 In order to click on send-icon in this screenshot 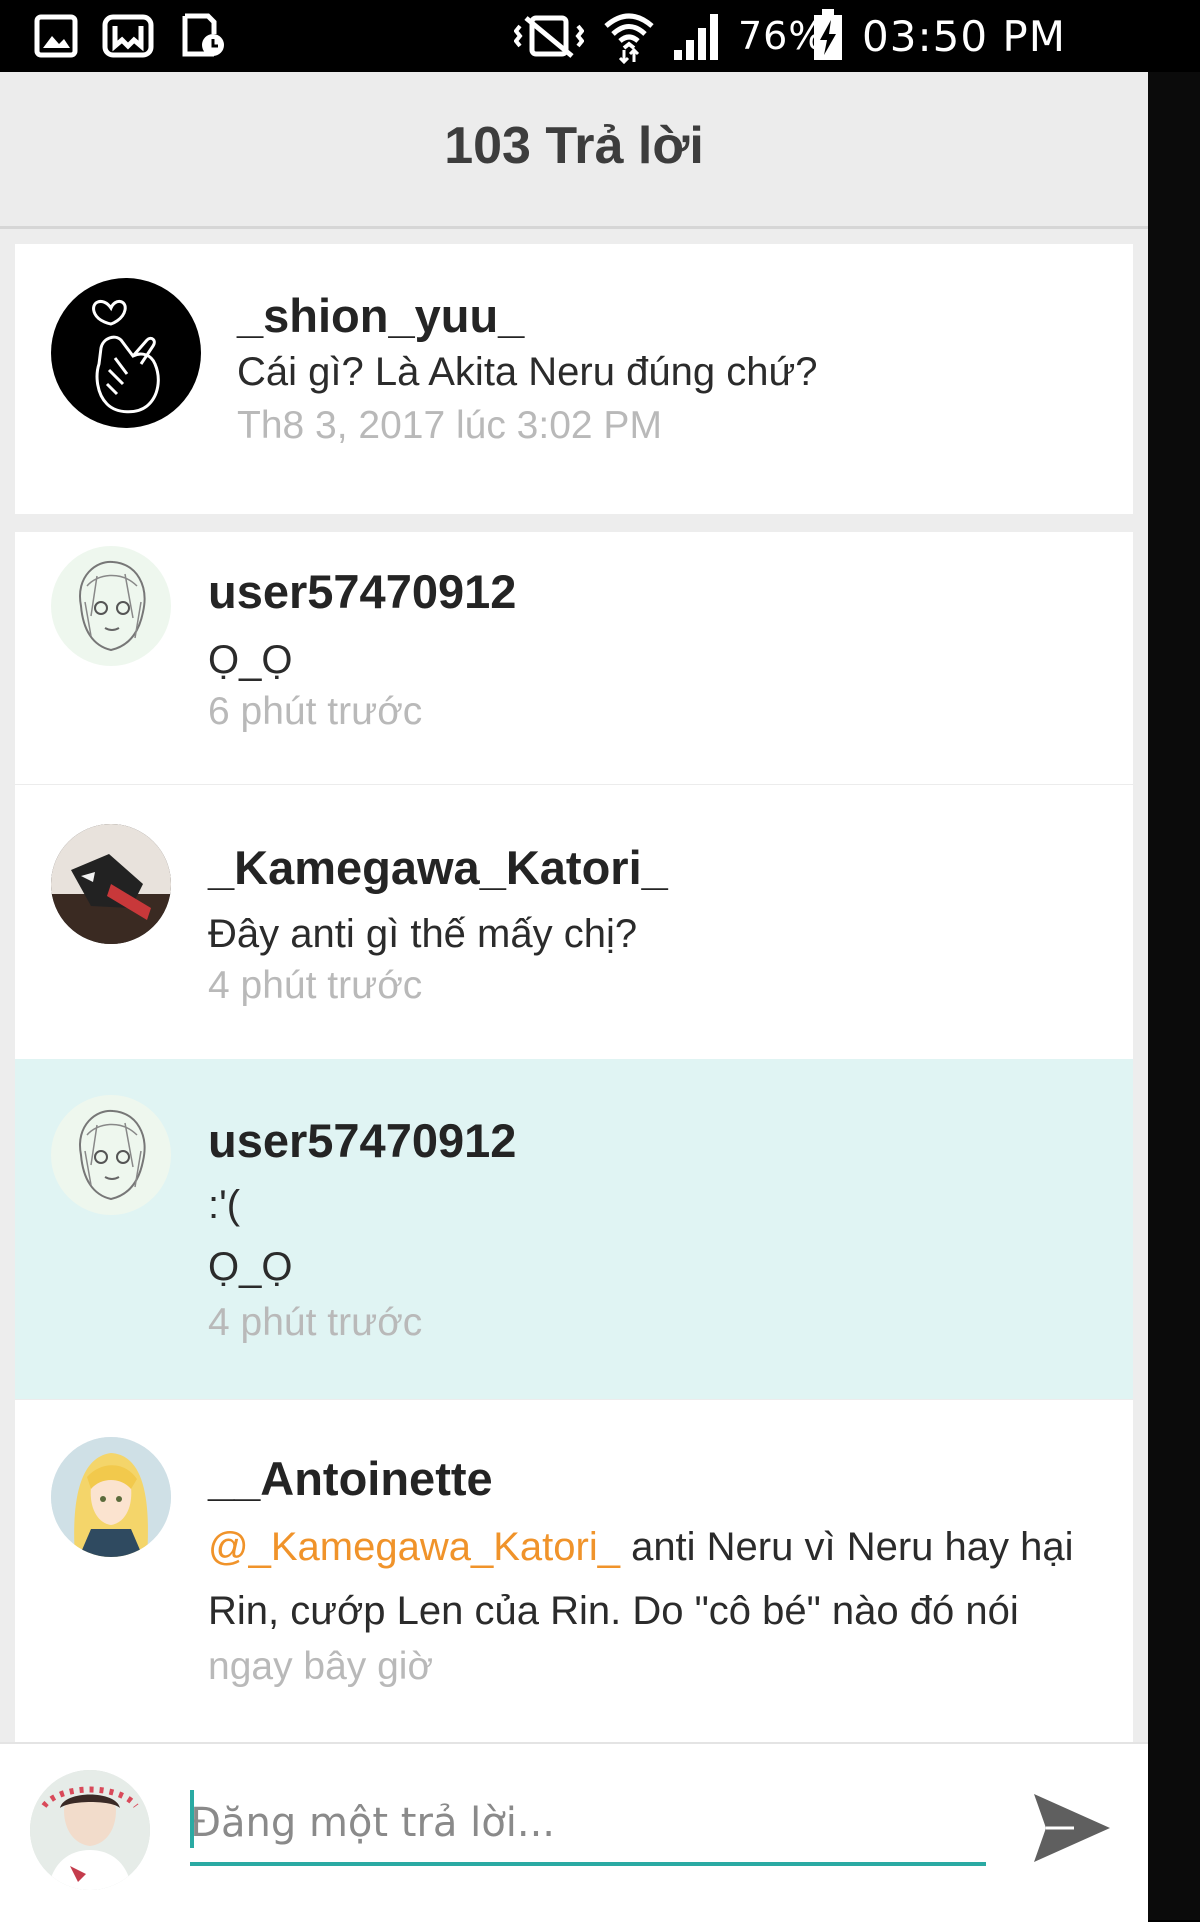, I will do `click(1072, 1828)`.